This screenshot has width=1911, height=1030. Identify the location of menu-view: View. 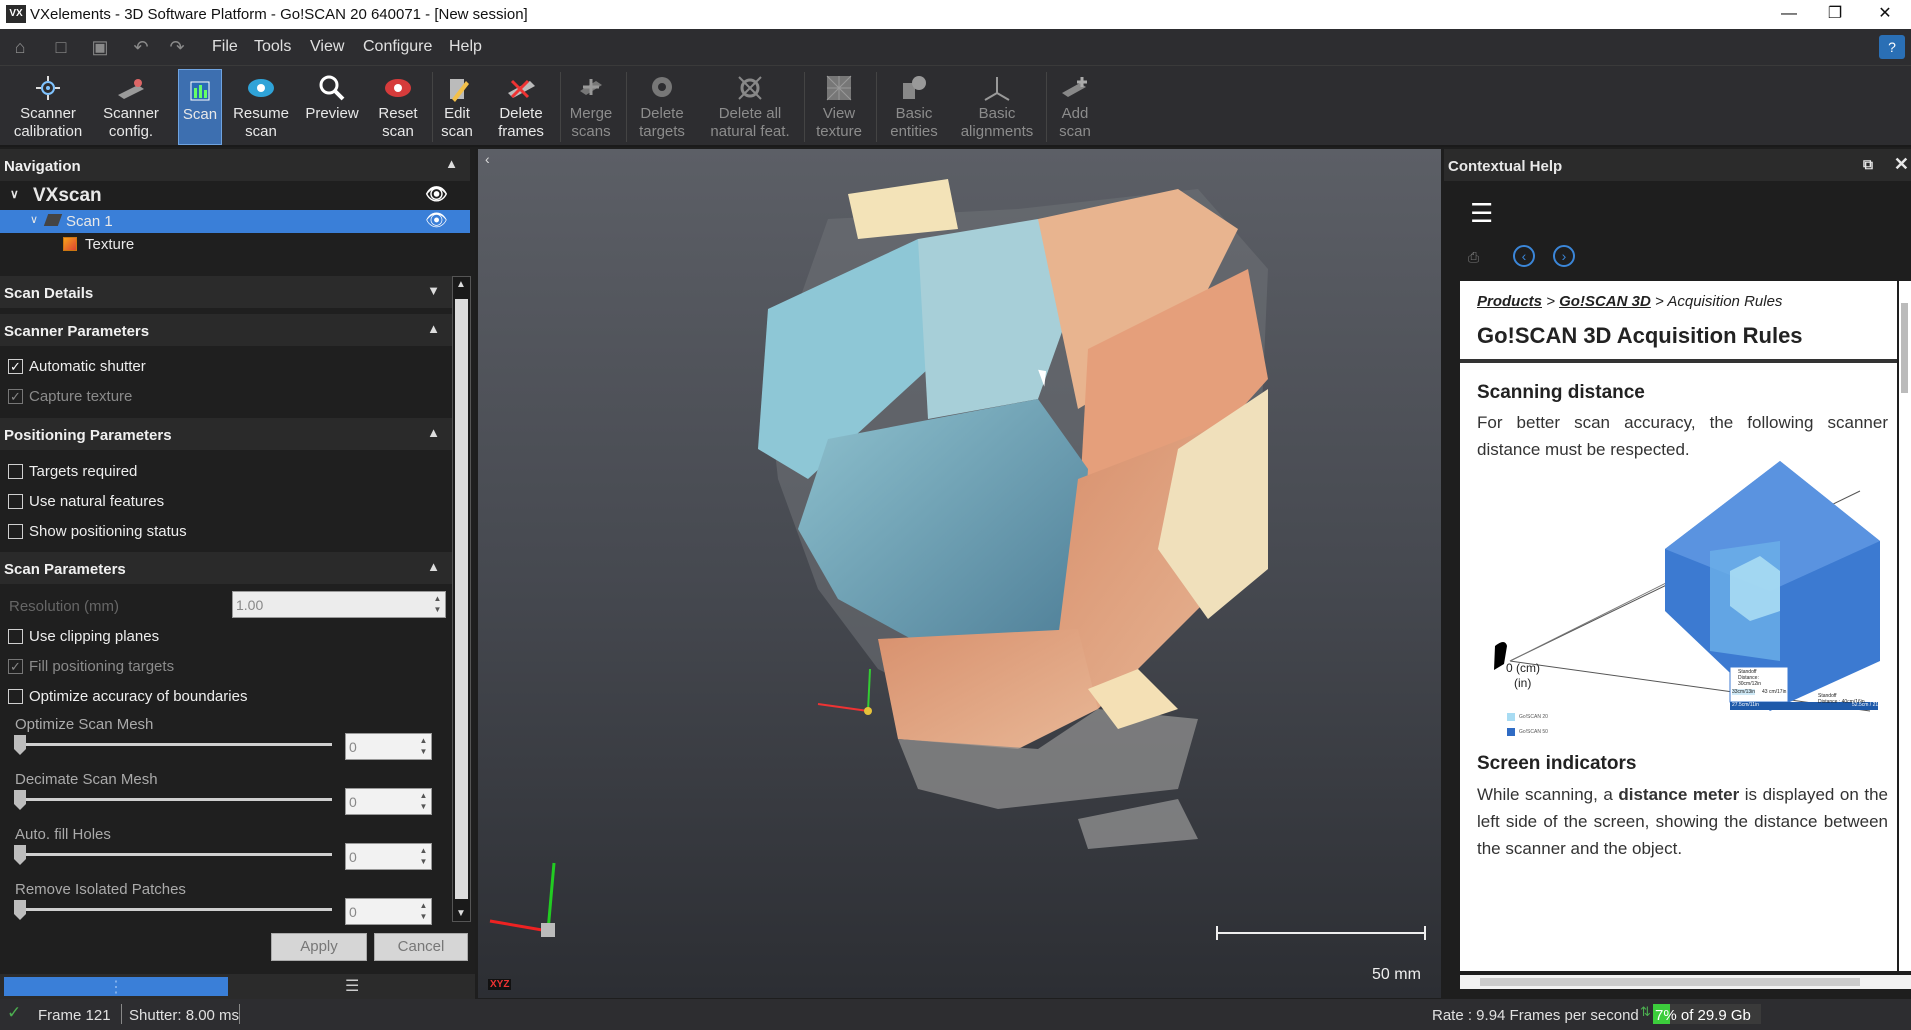
(327, 47).